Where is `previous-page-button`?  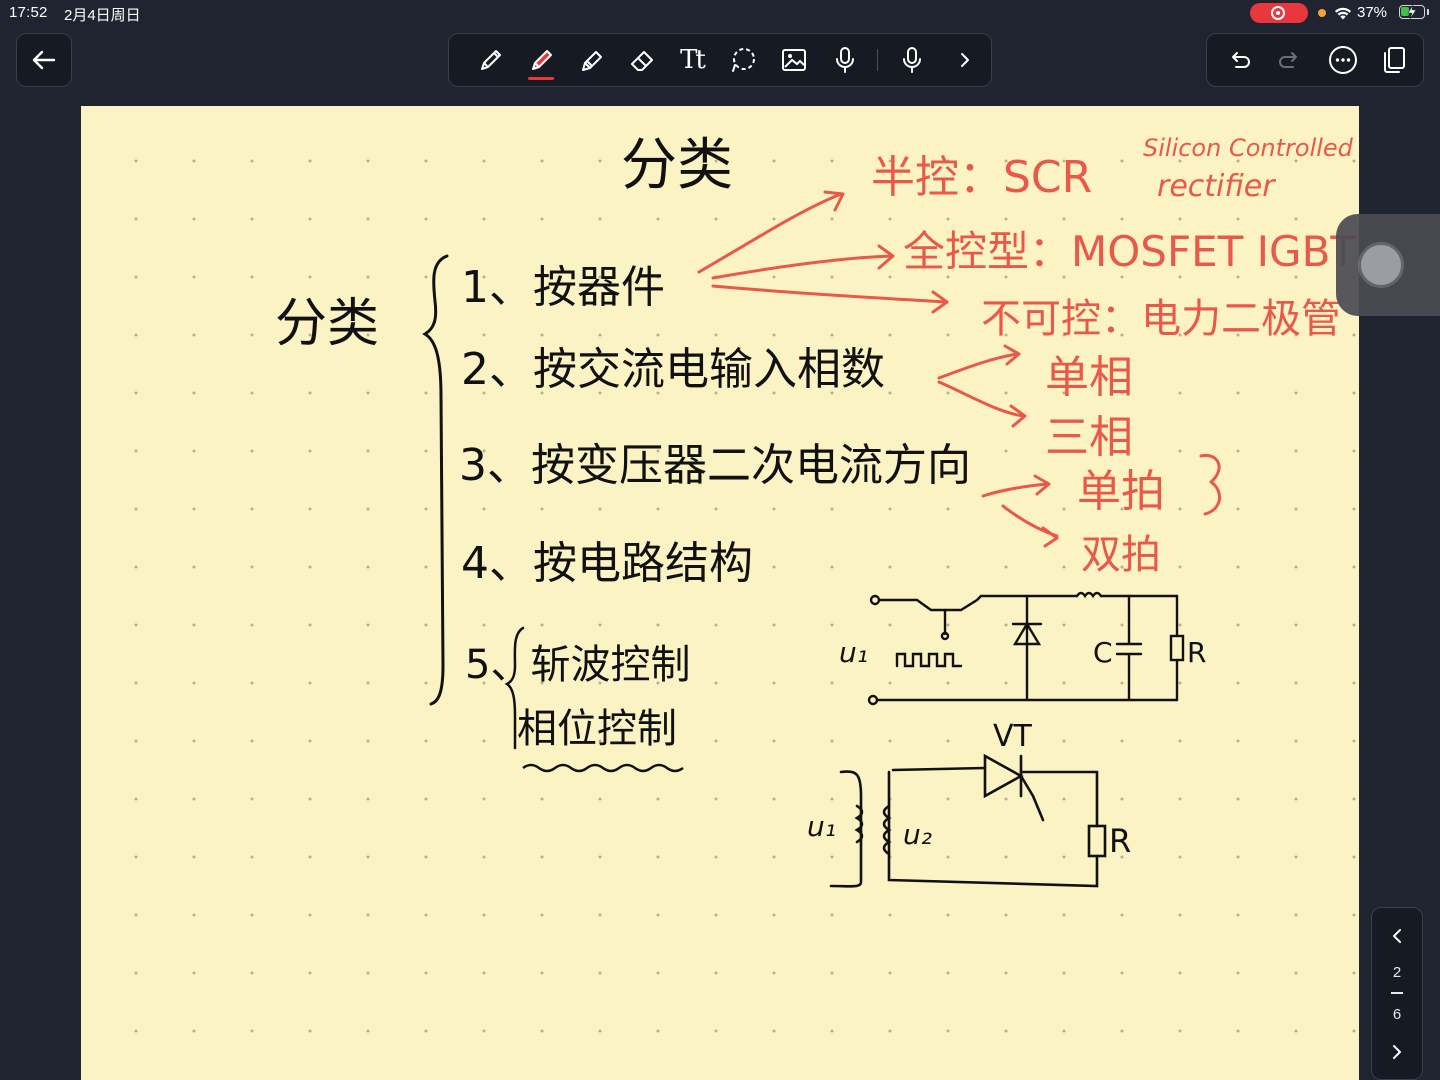 previous-page-button is located at coordinates (1397, 936).